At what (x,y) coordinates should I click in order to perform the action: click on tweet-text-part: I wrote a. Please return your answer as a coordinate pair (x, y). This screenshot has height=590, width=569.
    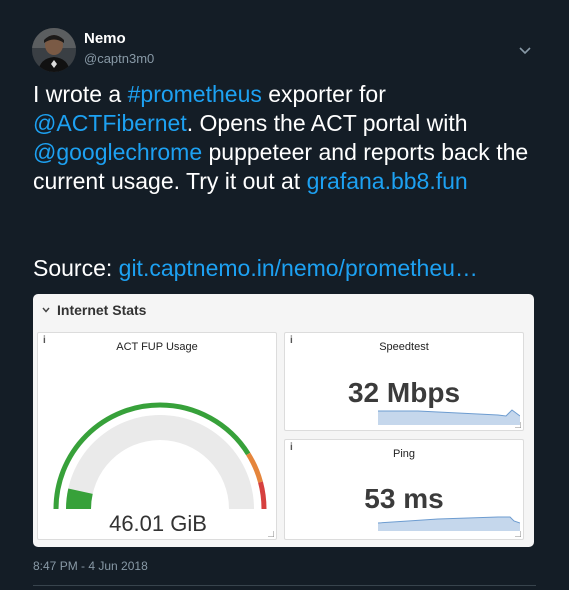
    Looking at the image, I should click on (80, 94).